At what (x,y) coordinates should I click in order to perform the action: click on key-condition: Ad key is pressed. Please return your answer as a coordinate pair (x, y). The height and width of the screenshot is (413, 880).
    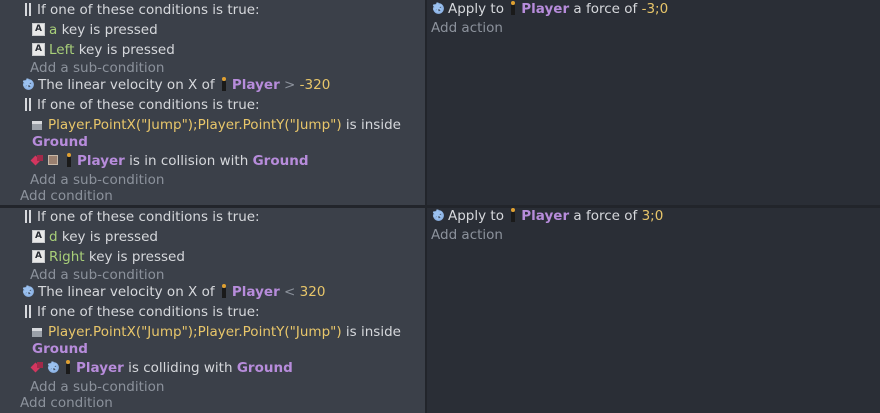
    Looking at the image, I should click on (95, 237).